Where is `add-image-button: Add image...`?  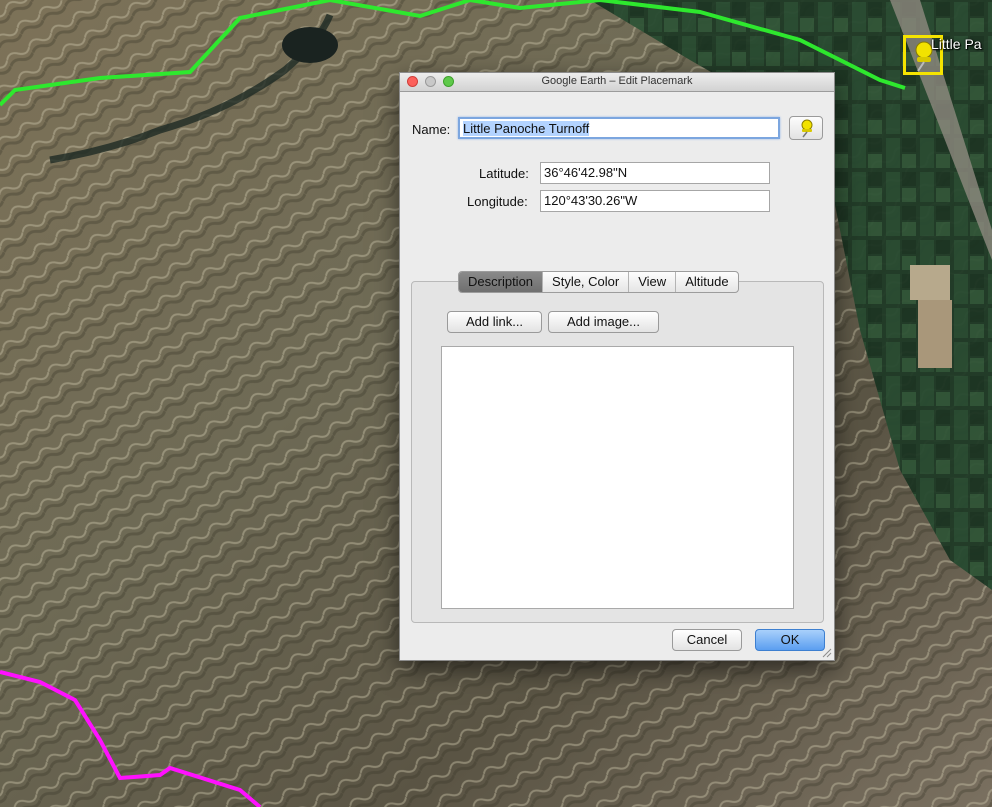
add-image-button: Add image... is located at coordinates (603, 322).